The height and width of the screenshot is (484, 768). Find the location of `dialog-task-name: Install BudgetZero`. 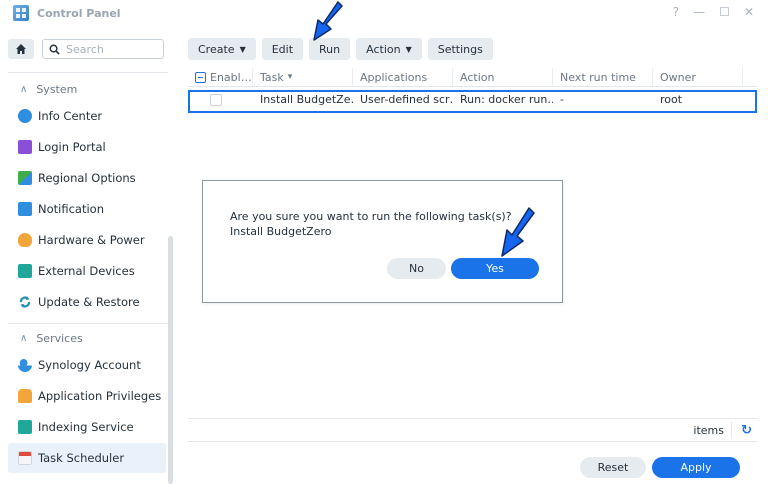

dialog-task-name: Install BudgetZero is located at coordinates (281, 231).